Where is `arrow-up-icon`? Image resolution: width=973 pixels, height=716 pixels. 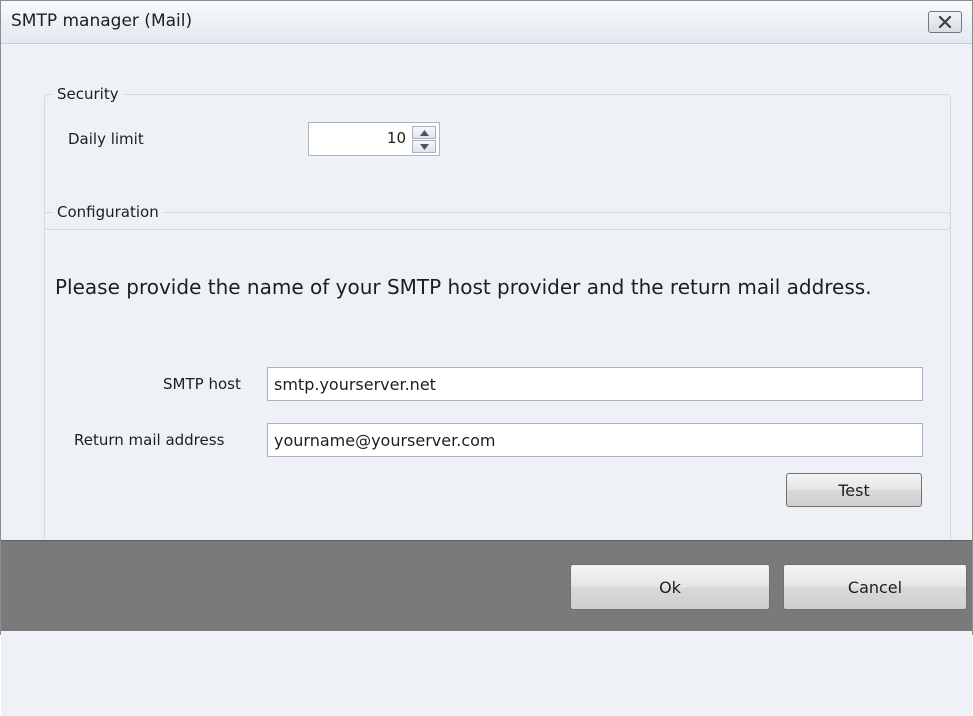 arrow-up-icon is located at coordinates (424, 132).